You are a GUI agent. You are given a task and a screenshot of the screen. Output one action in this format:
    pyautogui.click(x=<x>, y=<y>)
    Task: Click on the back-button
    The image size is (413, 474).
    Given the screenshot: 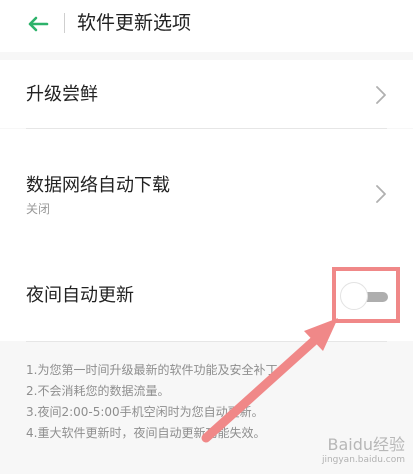 What is the action you would take?
    pyautogui.click(x=38, y=24)
    